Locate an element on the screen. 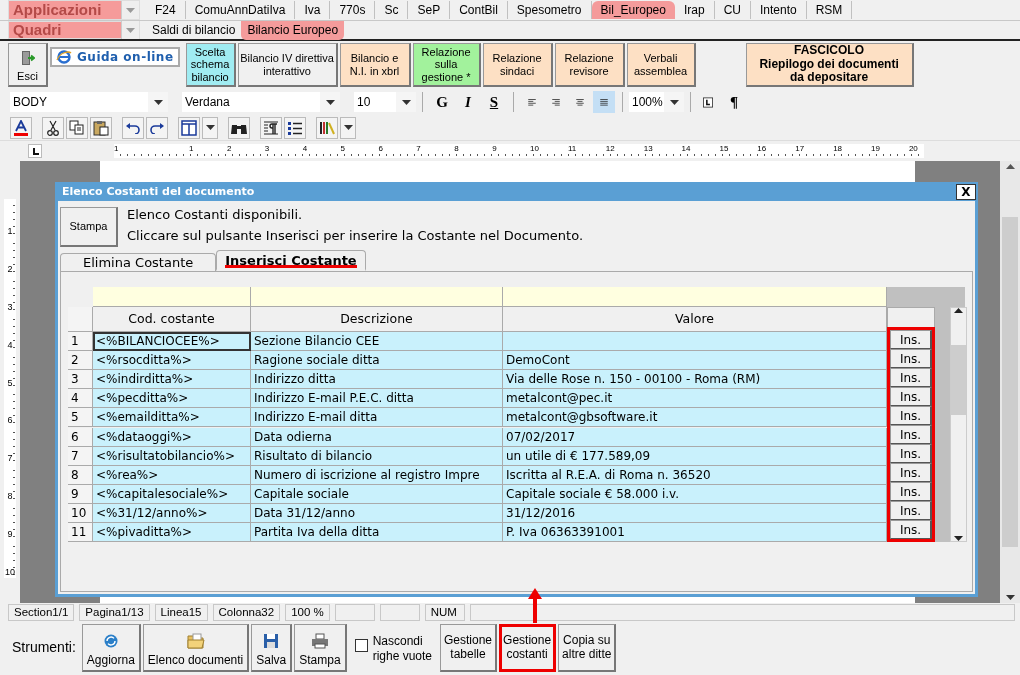 The height and width of the screenshot is (675, 1020). tool-button: Elenco documenti is located at coordinates (196, 647).